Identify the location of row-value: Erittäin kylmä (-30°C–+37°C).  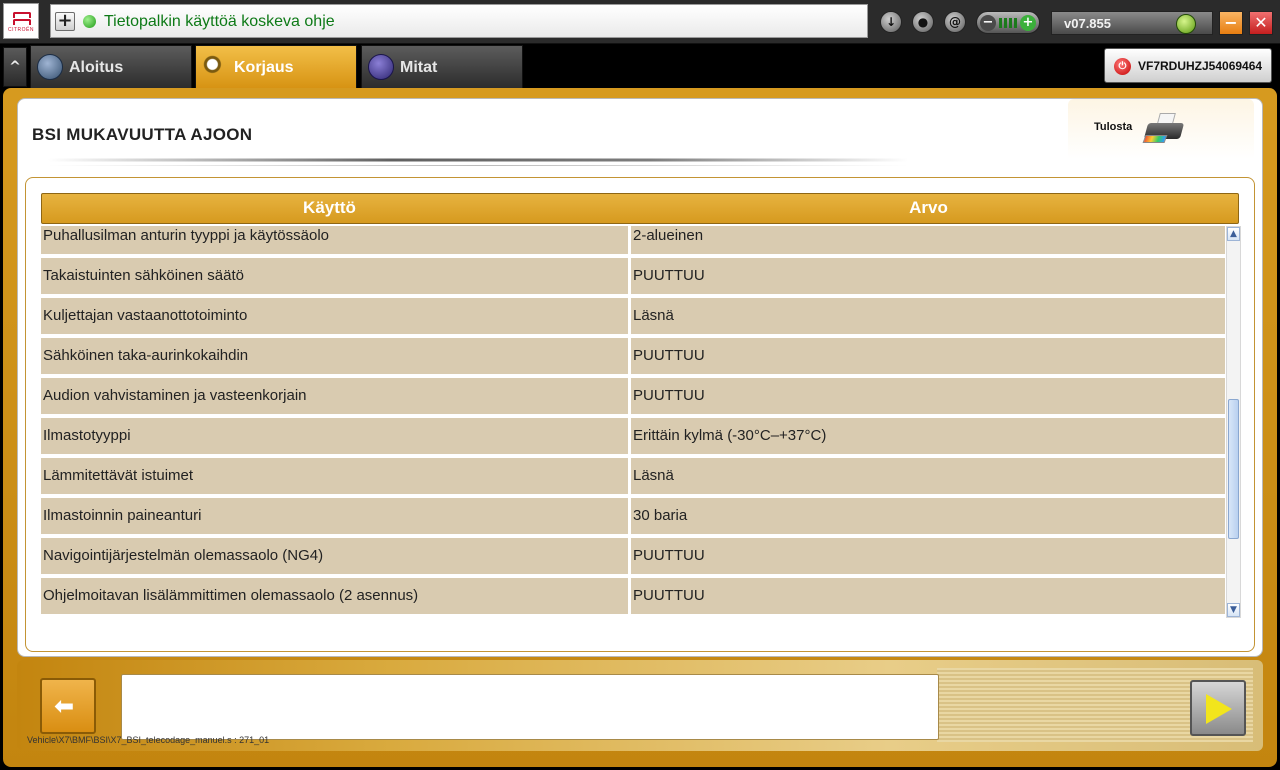
(928, 436).